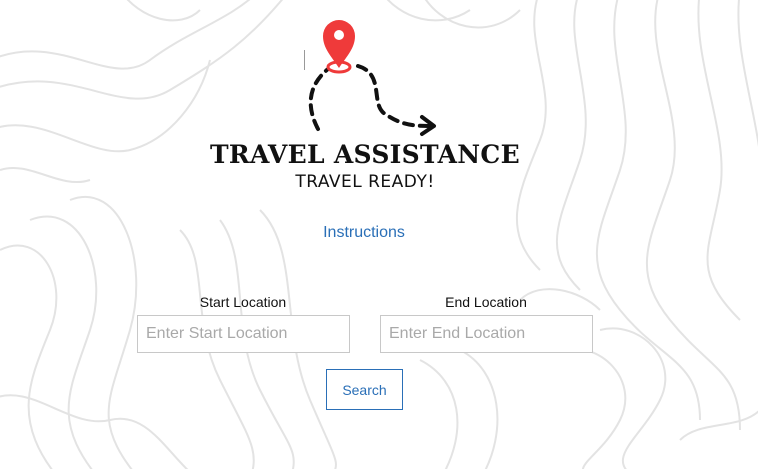 The image size is (758, 469). Describe the element at coordinates (365, 182) in the screenshot. I see `logo-subtitle: TRAVEL READY!` at that location.